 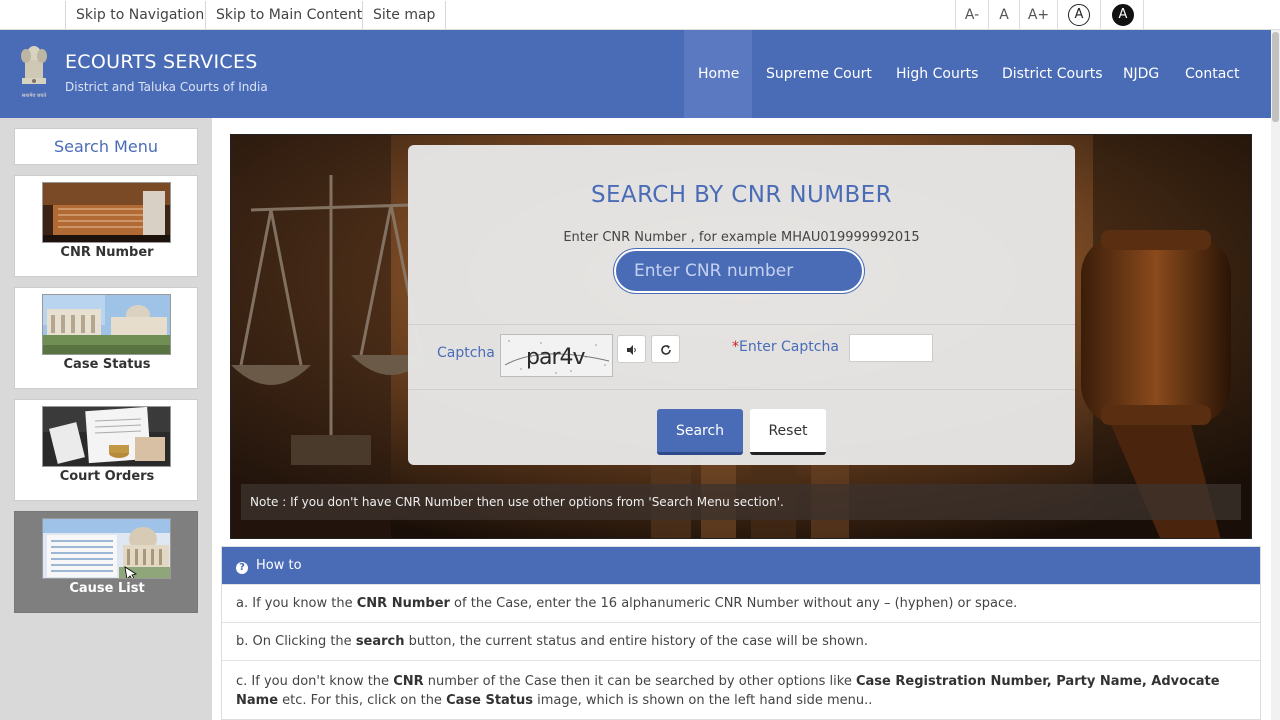 I want to click on sidebar-item-label: Cause List, so click(x=107, y=588).